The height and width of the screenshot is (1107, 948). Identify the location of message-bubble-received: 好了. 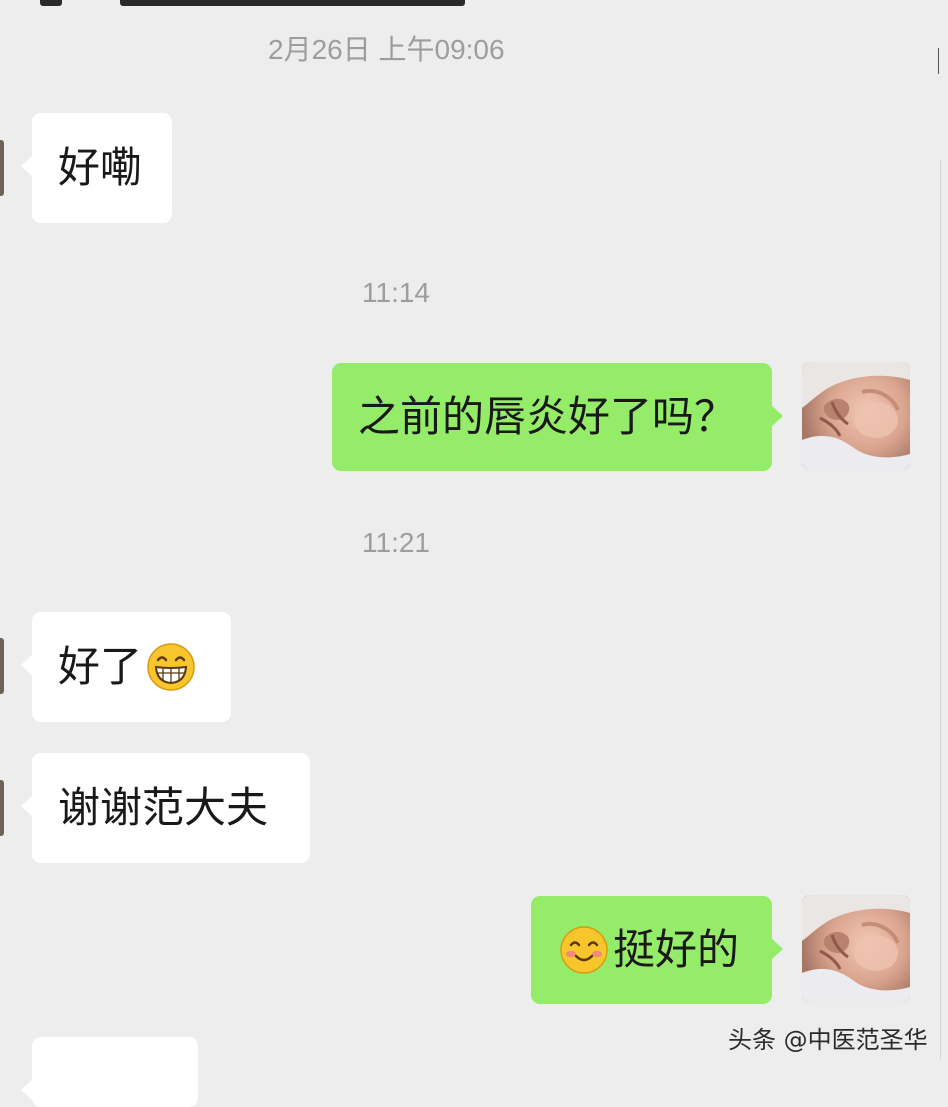
(126, 667).